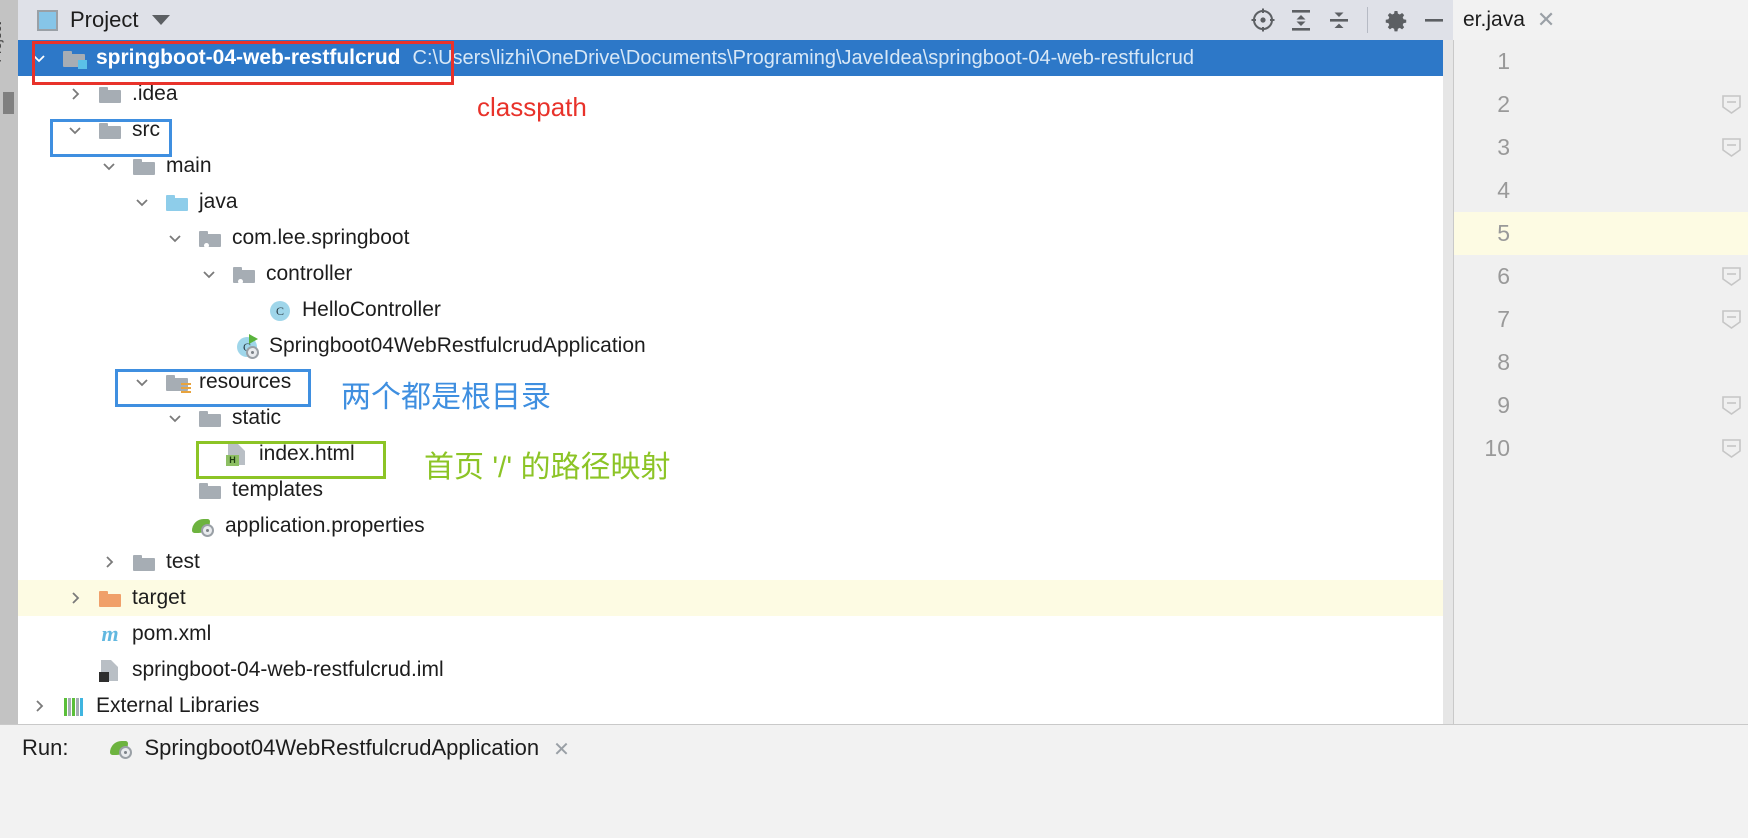  What do you see at coordinates (1503, 233) in the screenshot?
I see `line-number: 5` at bounding box center [1503, 233].